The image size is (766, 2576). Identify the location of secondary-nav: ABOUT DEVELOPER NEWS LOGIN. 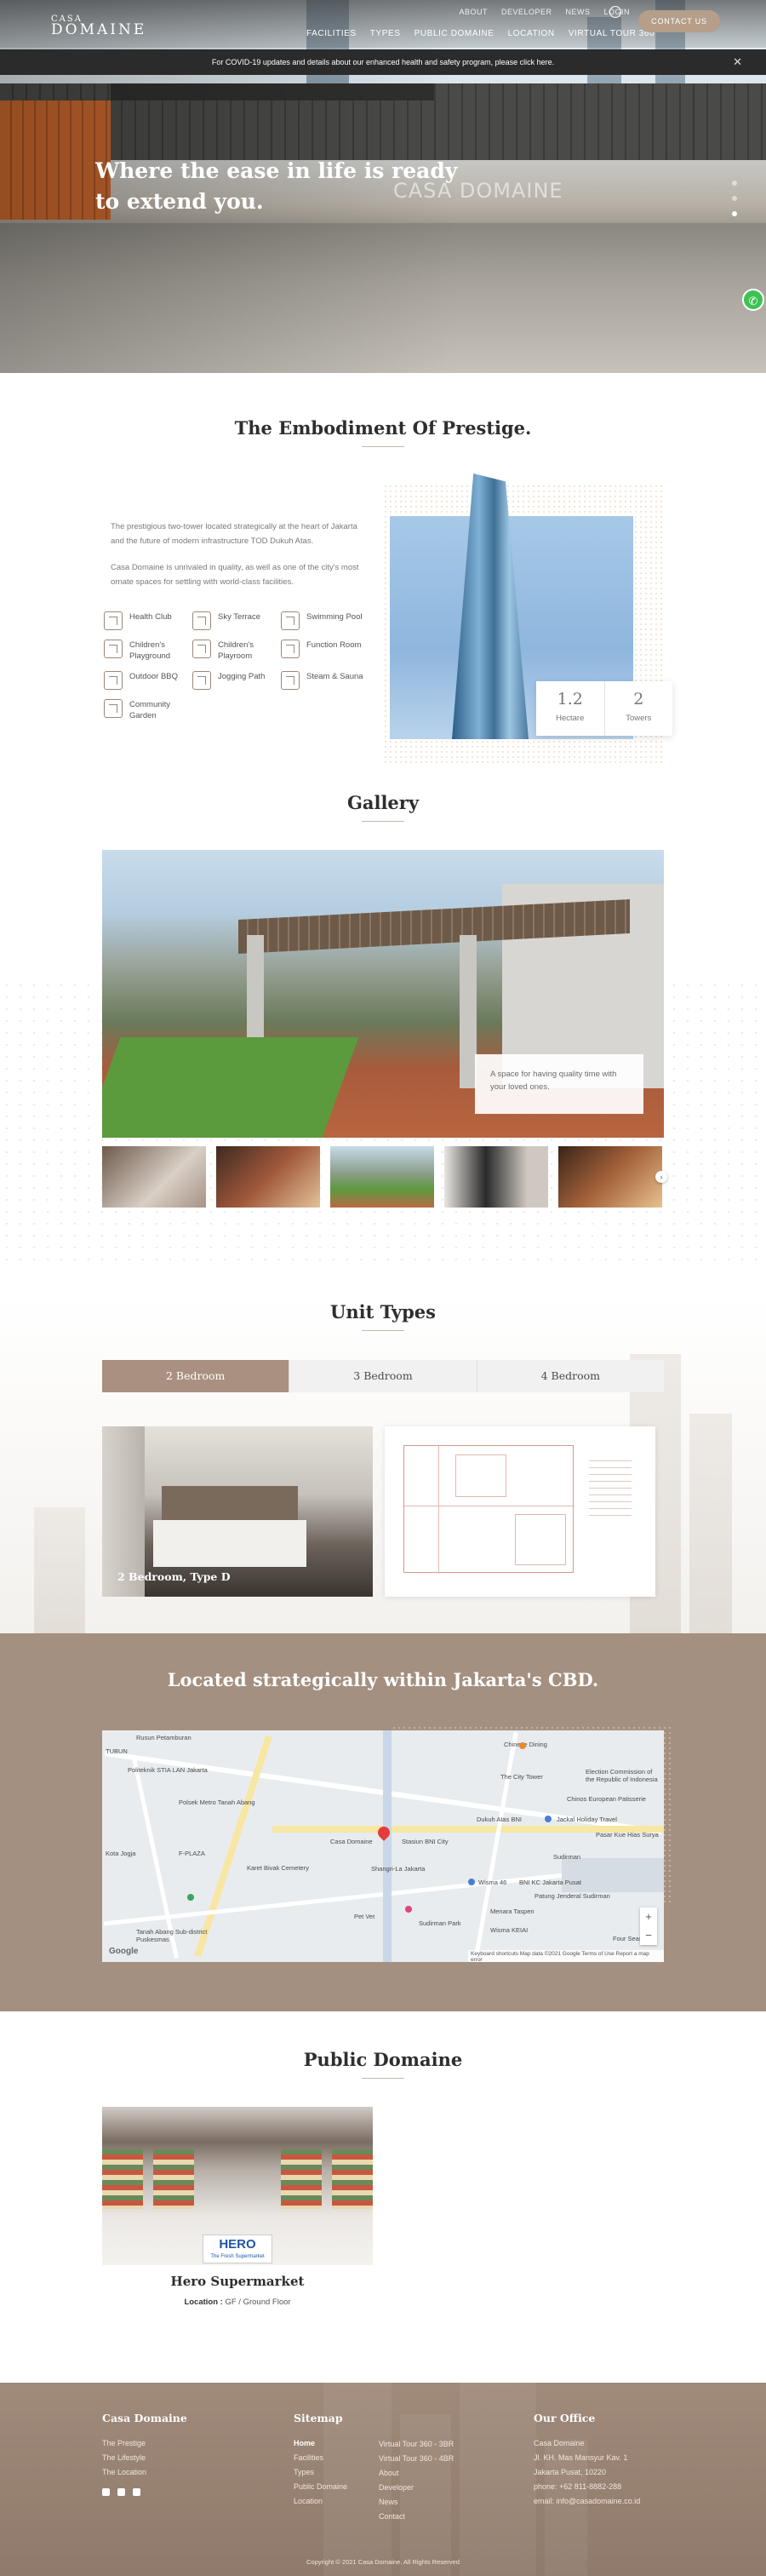
(545, 12).